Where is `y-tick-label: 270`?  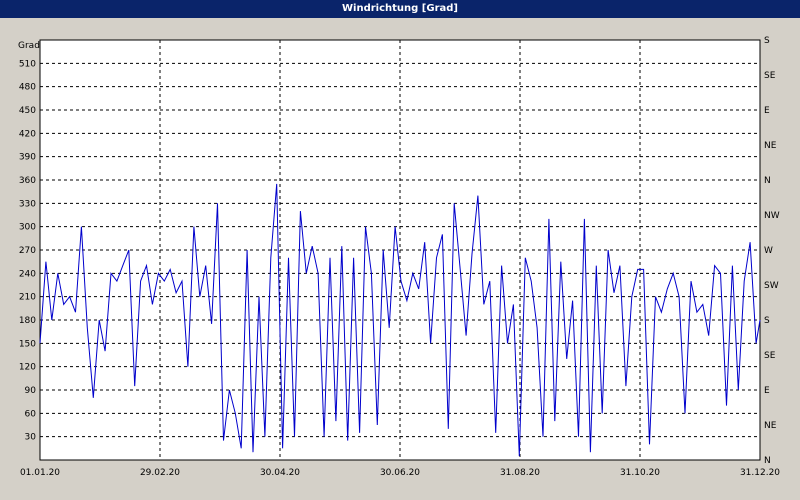 y-tick-label: 270 is located at coordinates (27, 251).